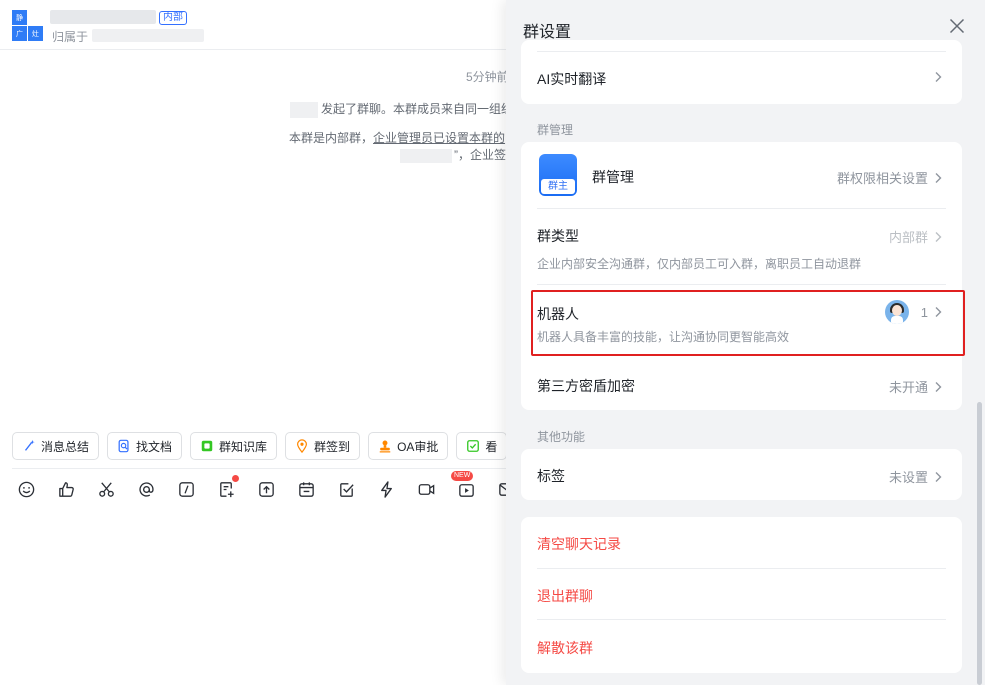 The height and width of the screenshot is (685, 985). What do you see at coordinates (19, 17) in the screenshot?
I see `avatar-cell: 静` at bounding box center [19, 17].